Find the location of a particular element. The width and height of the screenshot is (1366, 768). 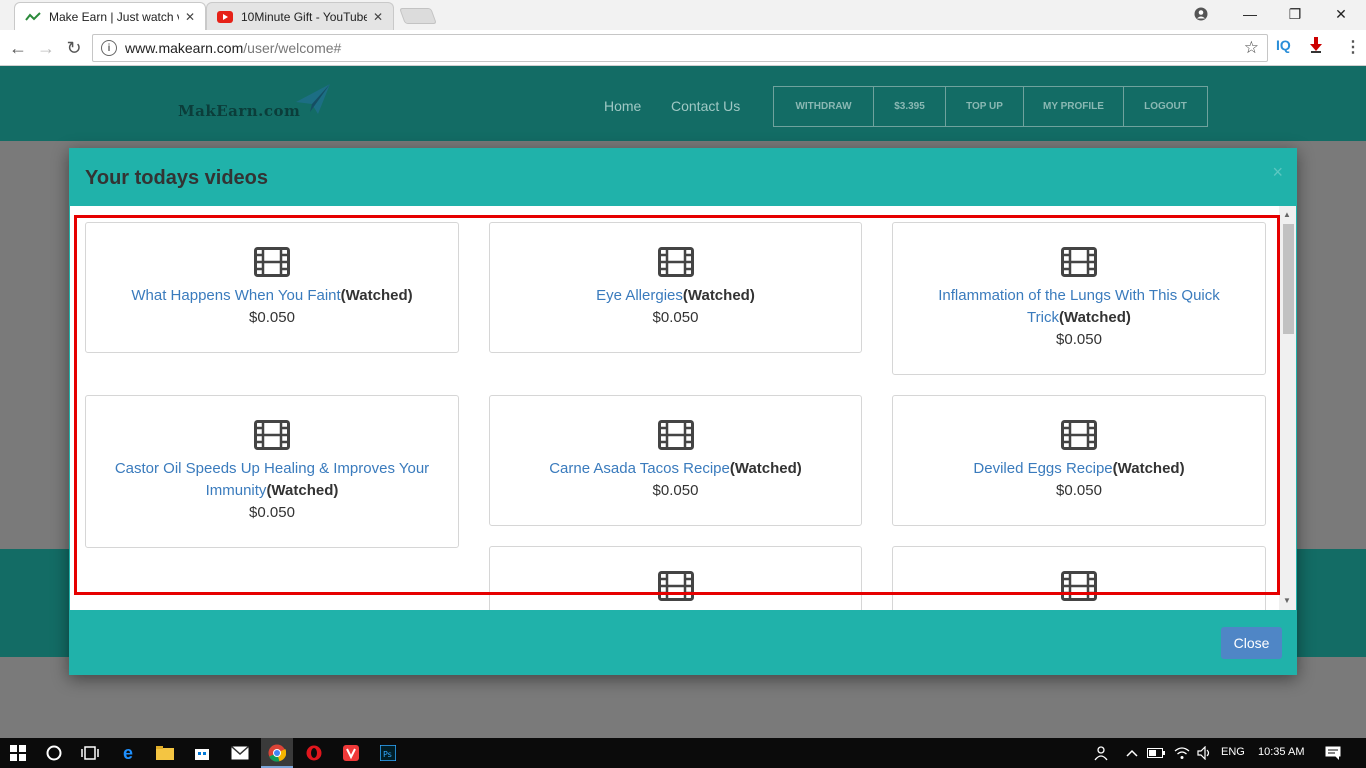

action-center-icon is located at coordinates (1333, 753).